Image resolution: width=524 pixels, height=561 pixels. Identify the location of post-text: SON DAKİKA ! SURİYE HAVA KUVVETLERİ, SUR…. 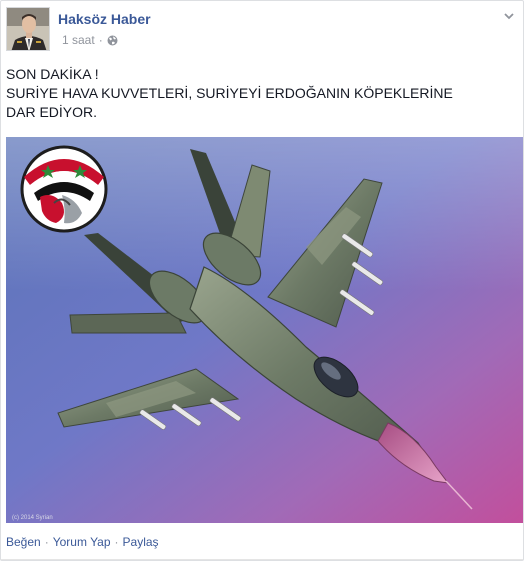
(261, 93).